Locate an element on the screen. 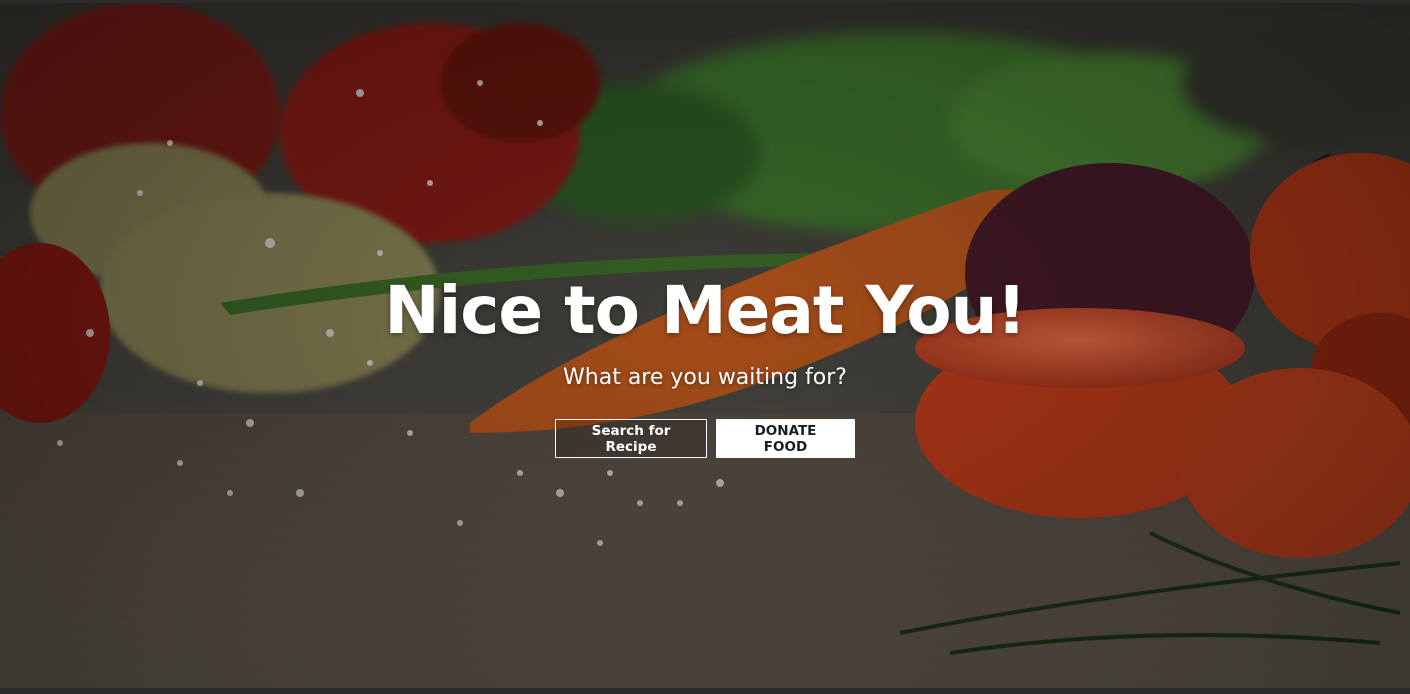 The width and height of the screenshot is (1410, 694). bottom-border is located at coordinates (705, 691).